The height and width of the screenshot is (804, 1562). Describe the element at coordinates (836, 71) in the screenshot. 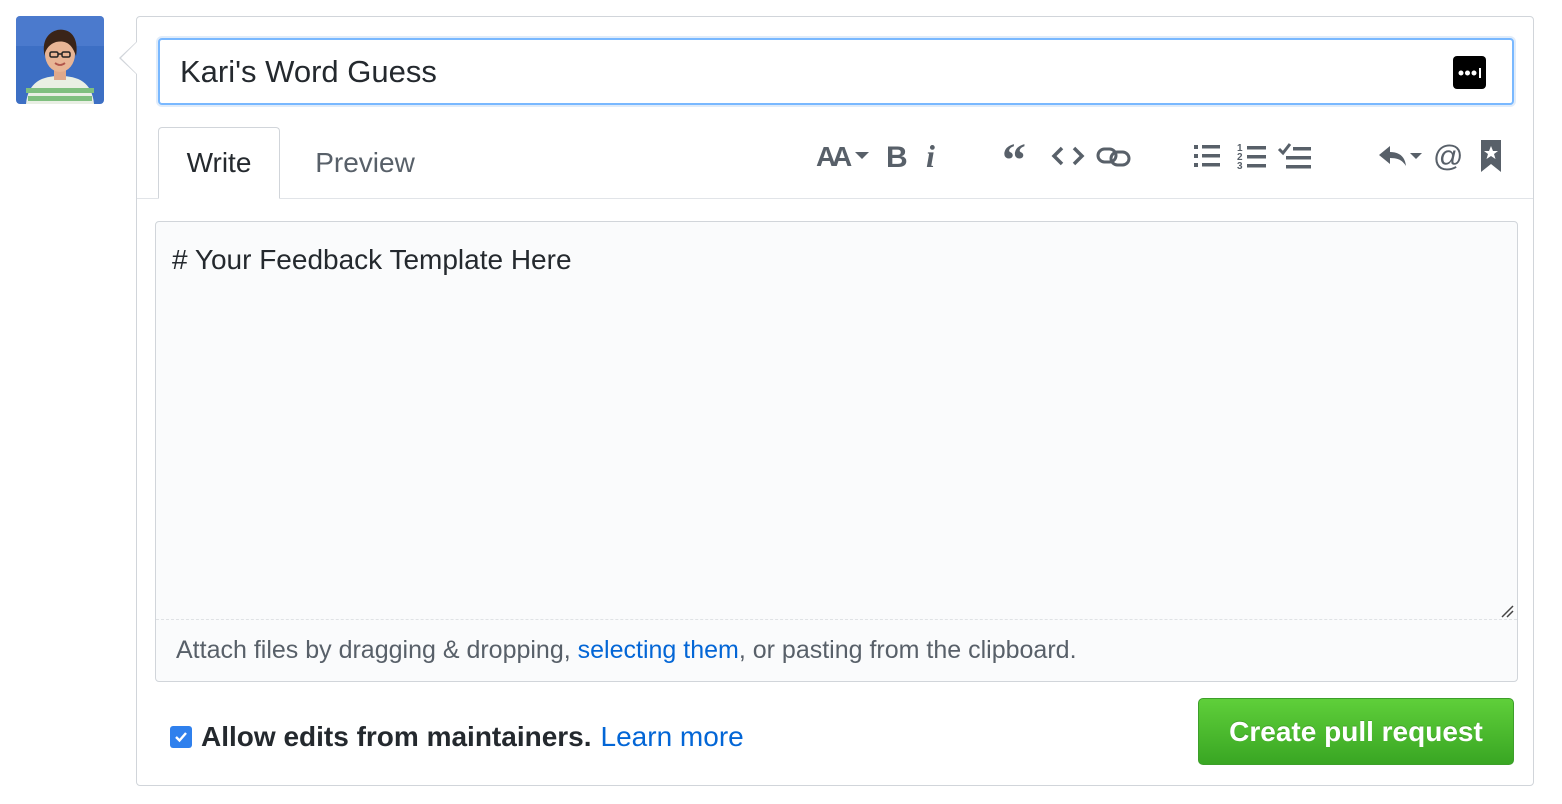

I see `title-input` at that location.